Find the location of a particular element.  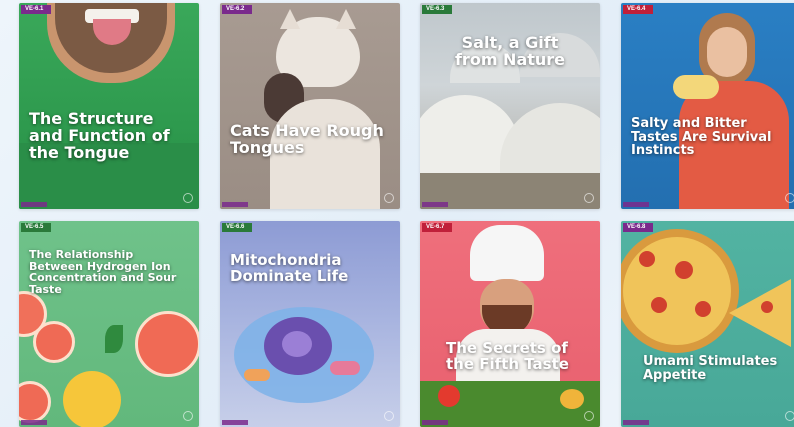

book-card-cat: VE-6.2 Cats Have Rough Tongues is located at coordinates (310, 106).